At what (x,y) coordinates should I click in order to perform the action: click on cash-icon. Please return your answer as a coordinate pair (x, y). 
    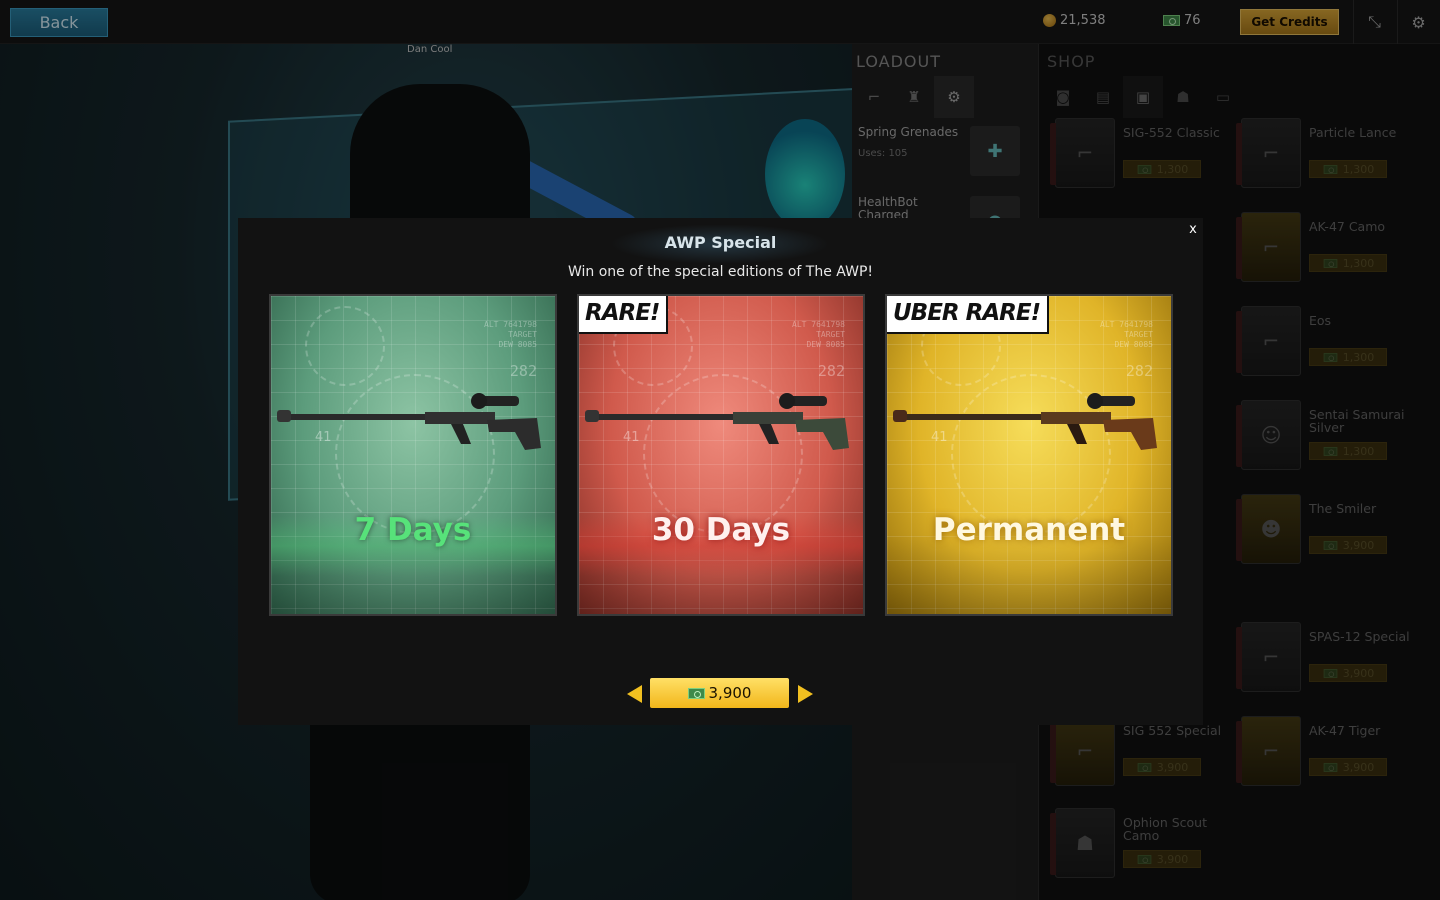
    Looking at the image, I should click on (696, 693).